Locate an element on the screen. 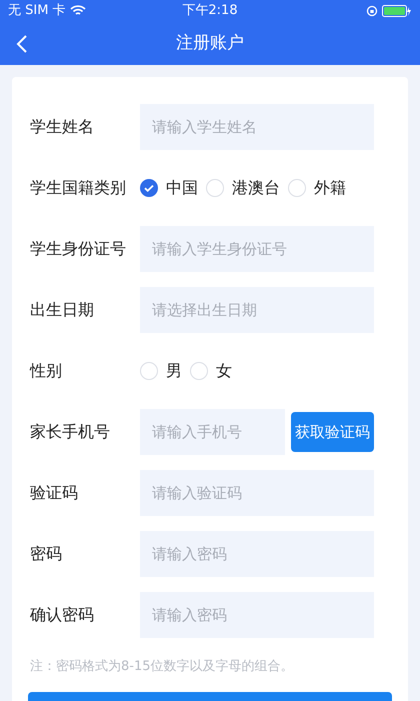  battery-icon is located at coordinates (397, 11).